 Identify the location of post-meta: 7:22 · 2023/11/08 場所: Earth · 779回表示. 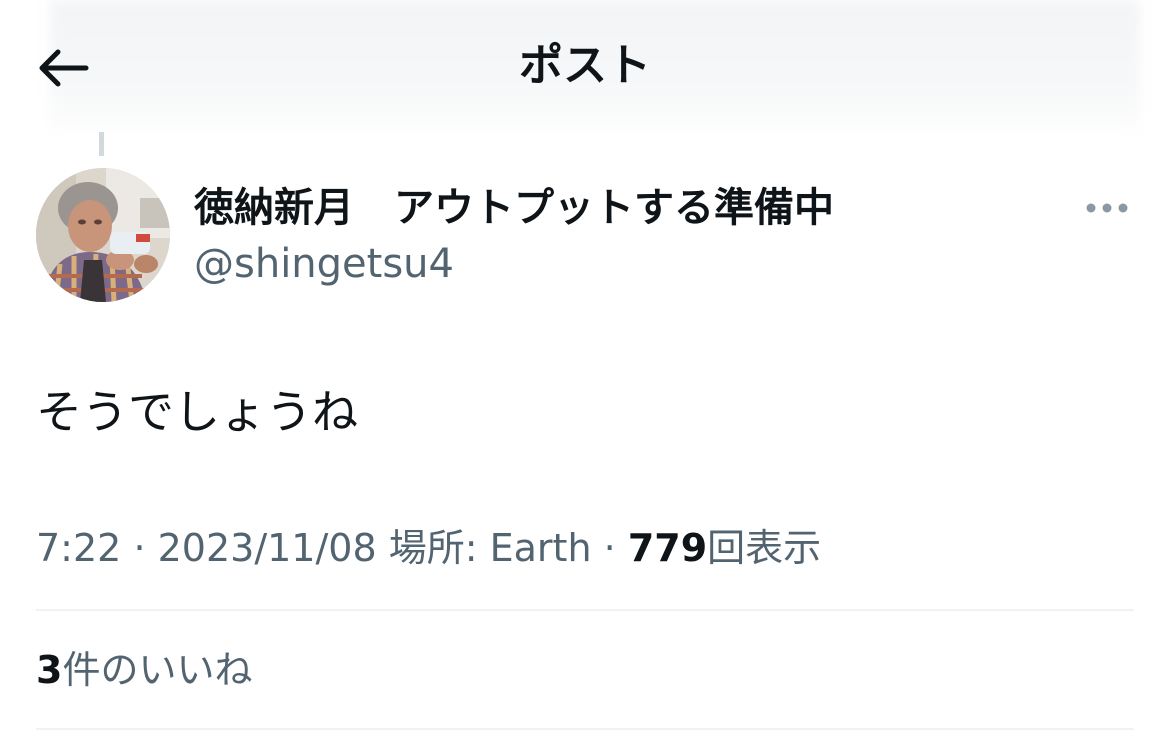
(428, 548).